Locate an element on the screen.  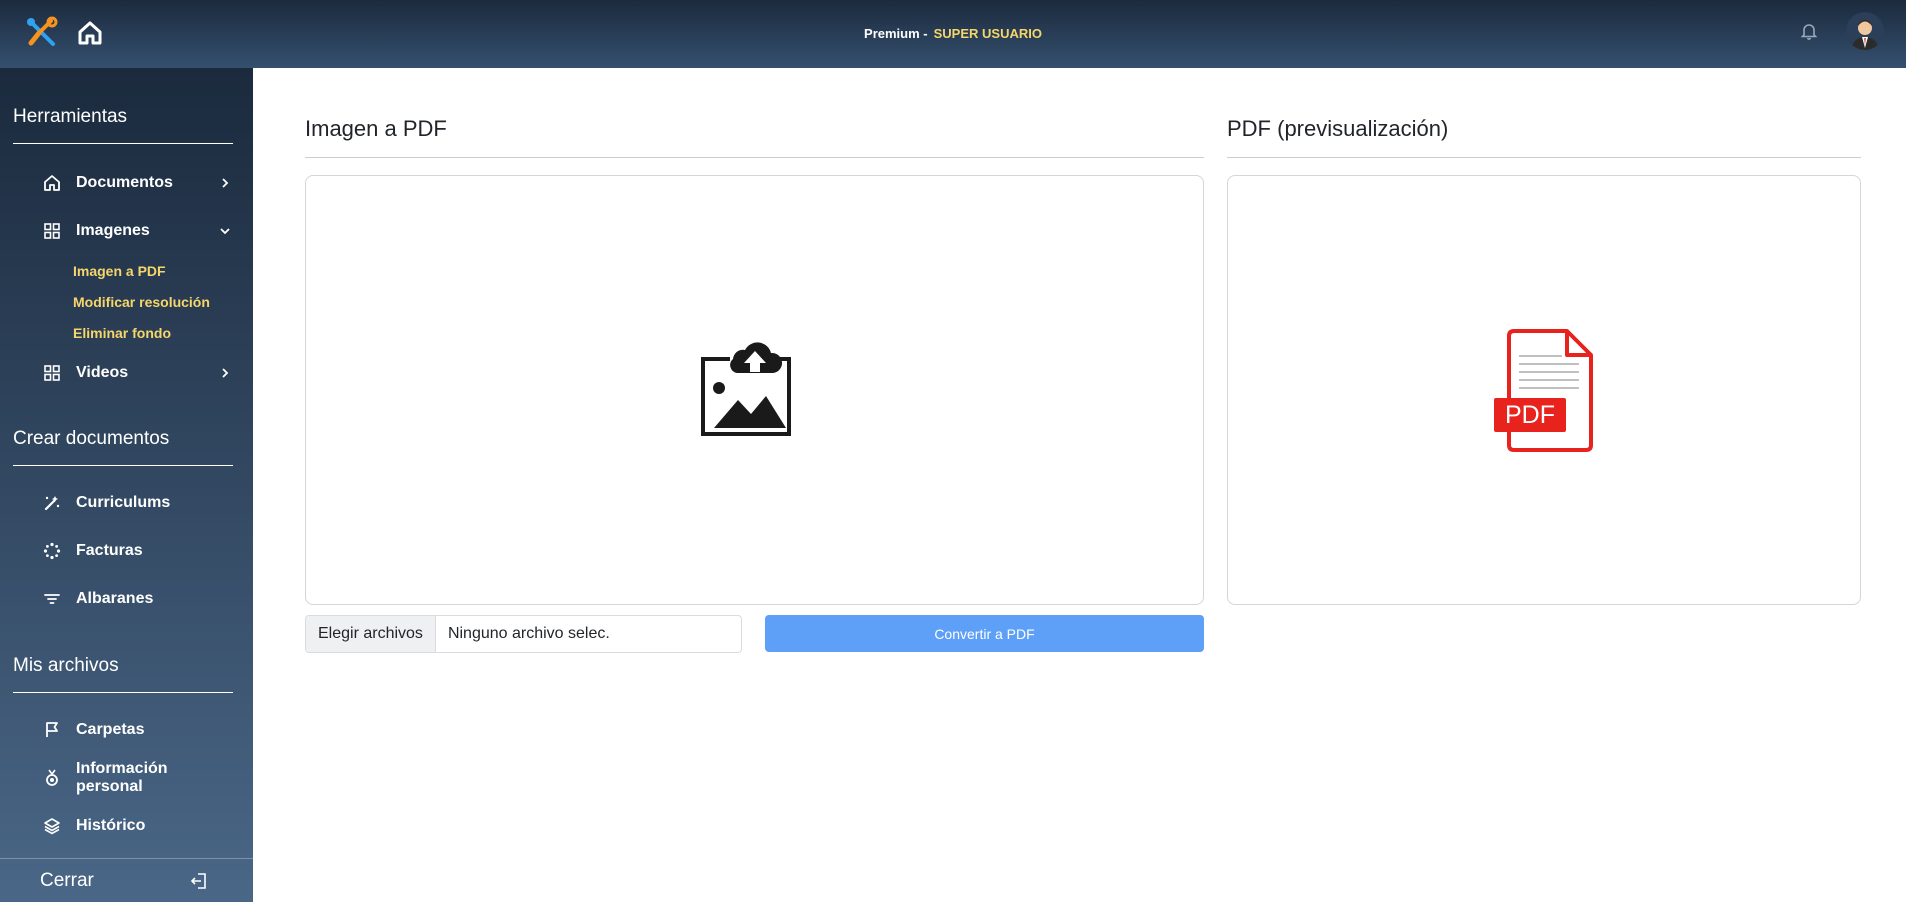
file-input: Elegir archivos Ninguno archivo selec. is located at coordinates (523, 634).